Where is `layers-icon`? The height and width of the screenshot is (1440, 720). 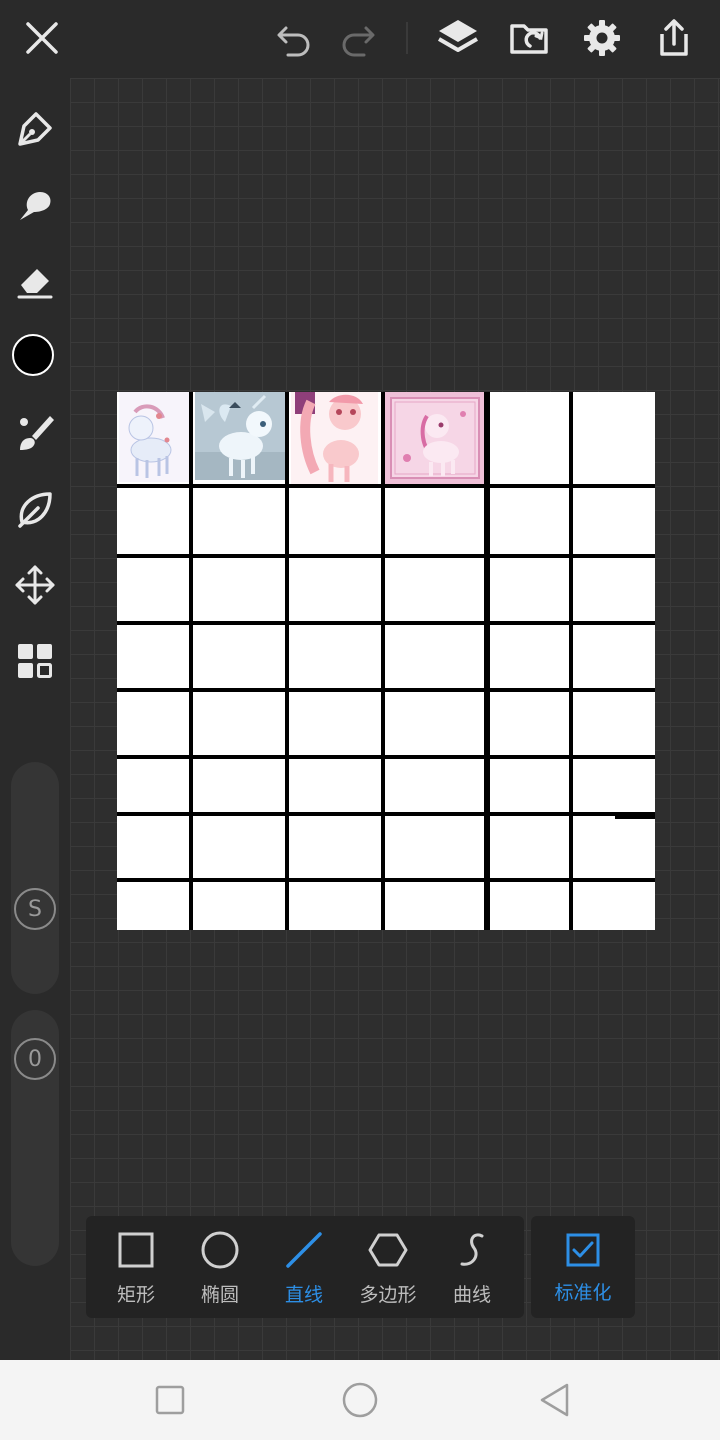
layers-icon is located at coordinates (458, 36).